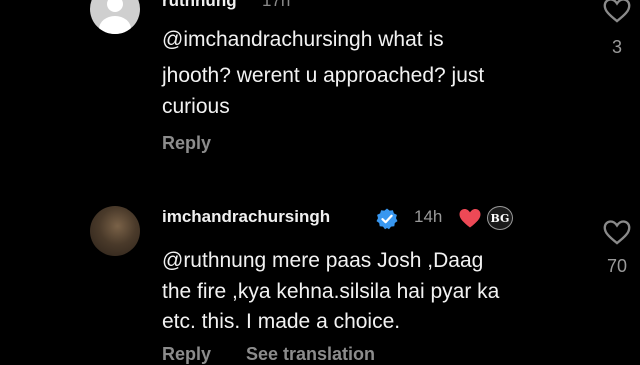 The width and height of the screenshot is (640, 365). I want to click on comment-text-line: etc. this. I made a choice., so click(281, 321).